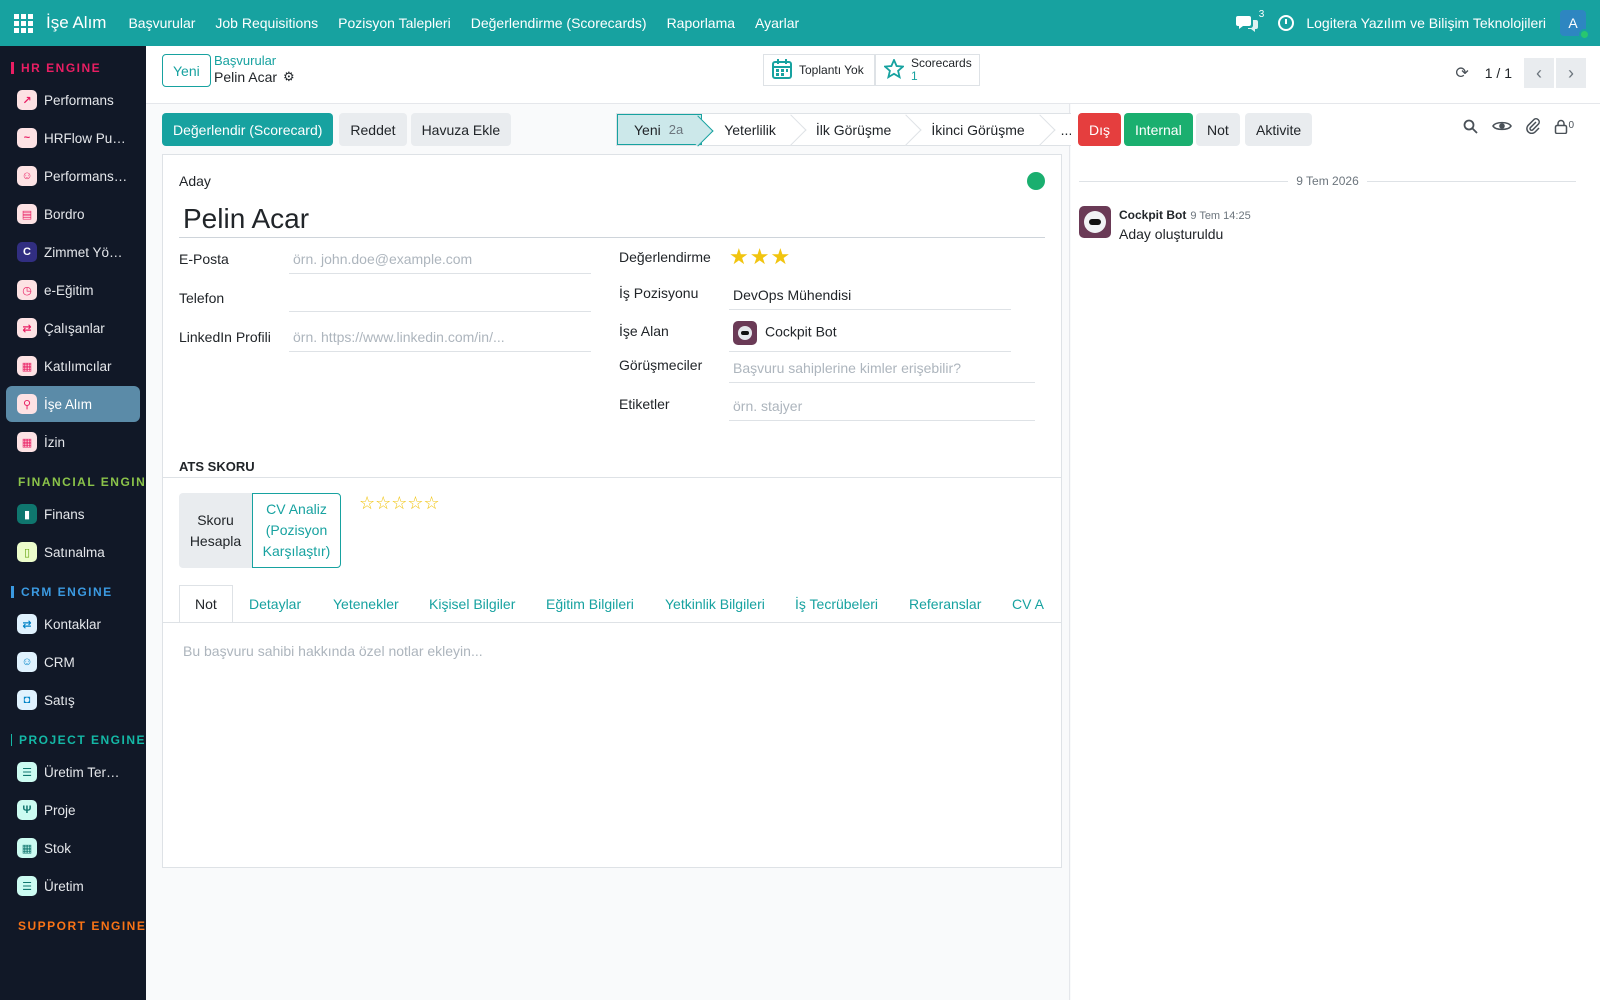  What do you see at coordinates (248, 129) in the screenshot?
I see `evaluate-scorecard-button: Değerlendir (Scorecard)` at bounding box center [248, 129].